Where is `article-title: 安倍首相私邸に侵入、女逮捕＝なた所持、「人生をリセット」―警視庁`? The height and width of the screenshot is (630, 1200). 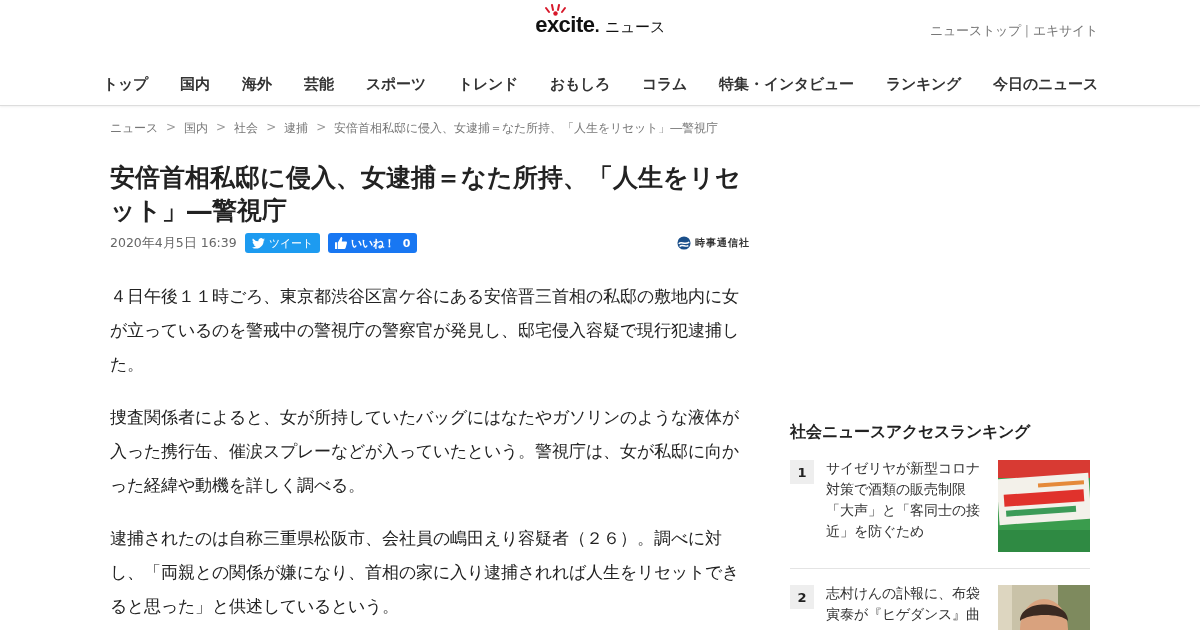 article-title: 安倍首相私邸に侵入、女逮捕＝なた所持、「人生をリセット」―警視庁 is located at coordinates (426, 194).